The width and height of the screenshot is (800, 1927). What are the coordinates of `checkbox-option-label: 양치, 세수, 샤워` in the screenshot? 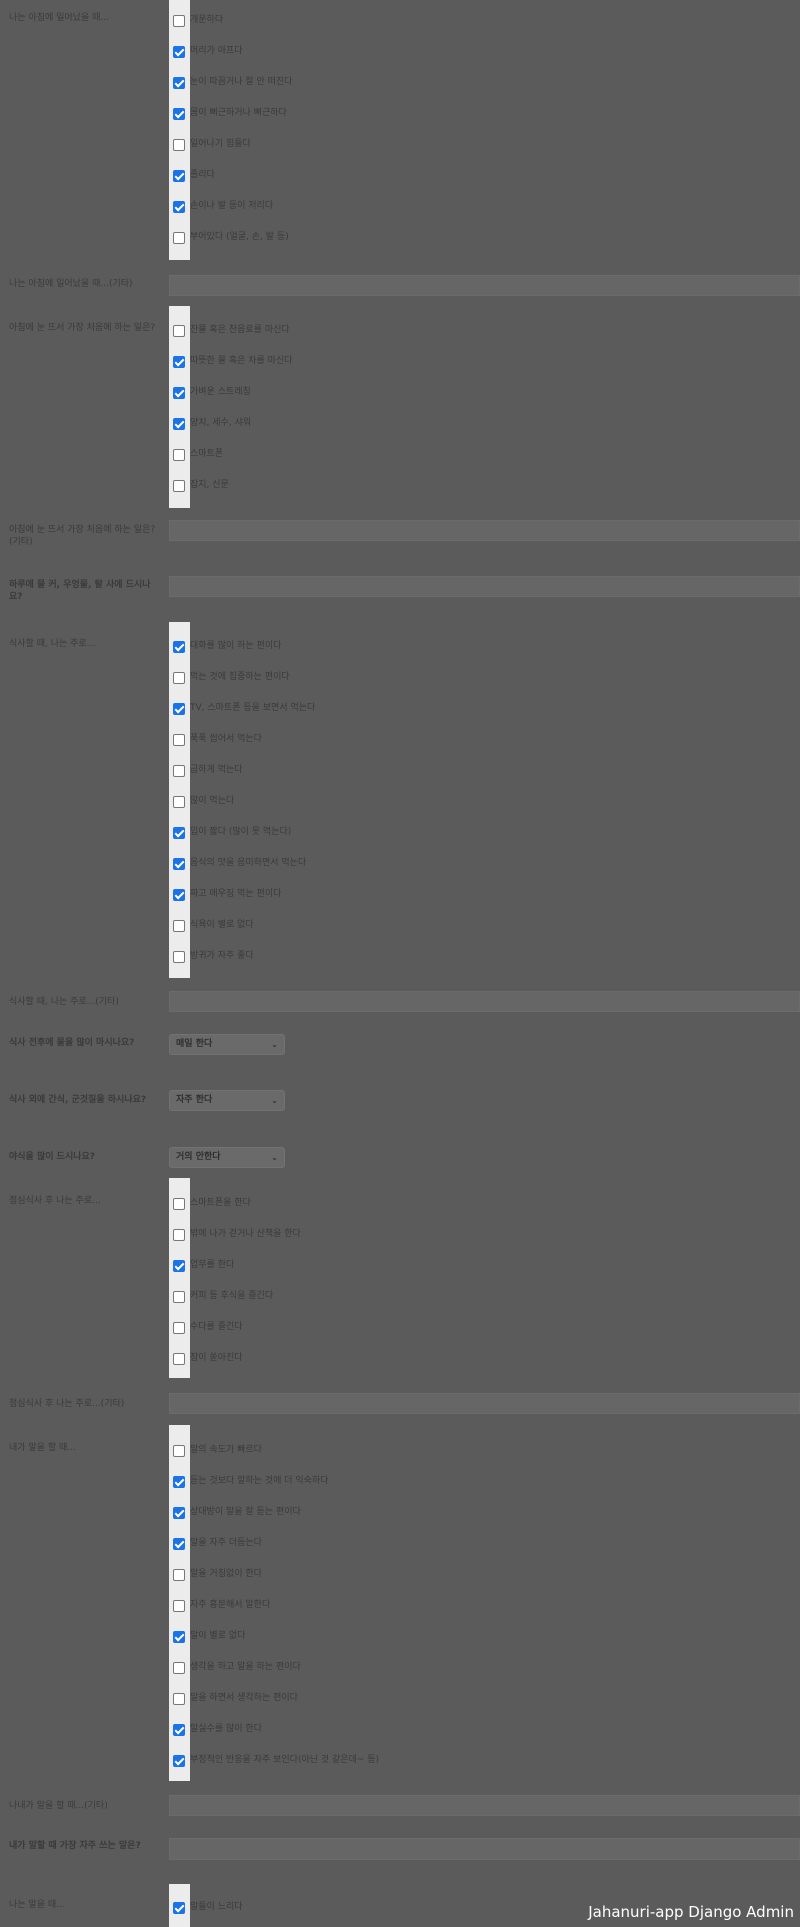 It's located at (221, 423).